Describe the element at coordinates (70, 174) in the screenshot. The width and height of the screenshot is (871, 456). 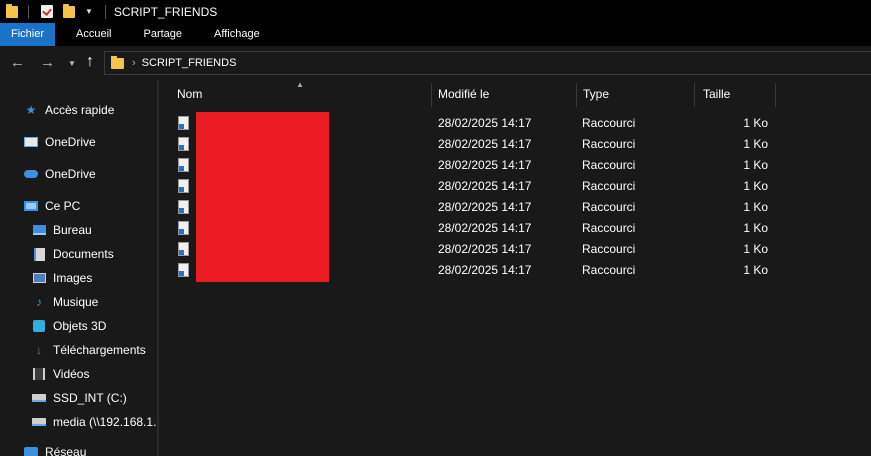
I see `nav-item-label: OneDrive` at that location.